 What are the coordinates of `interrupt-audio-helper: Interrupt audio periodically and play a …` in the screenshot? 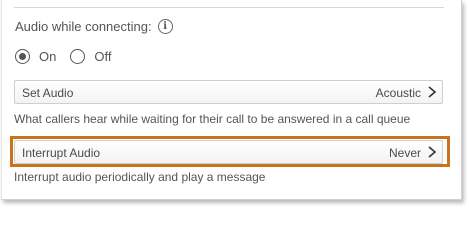 It's located at (140, 177).